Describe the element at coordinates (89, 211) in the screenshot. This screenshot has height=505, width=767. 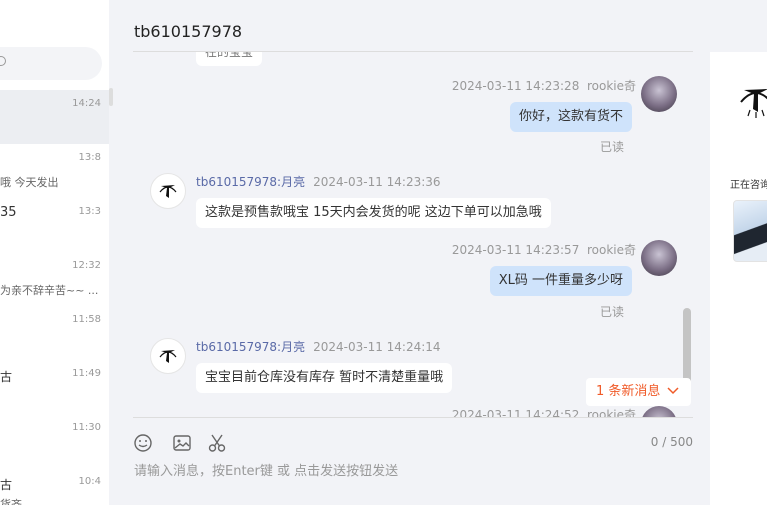
I see `conversation-time: 13:3` at that location.